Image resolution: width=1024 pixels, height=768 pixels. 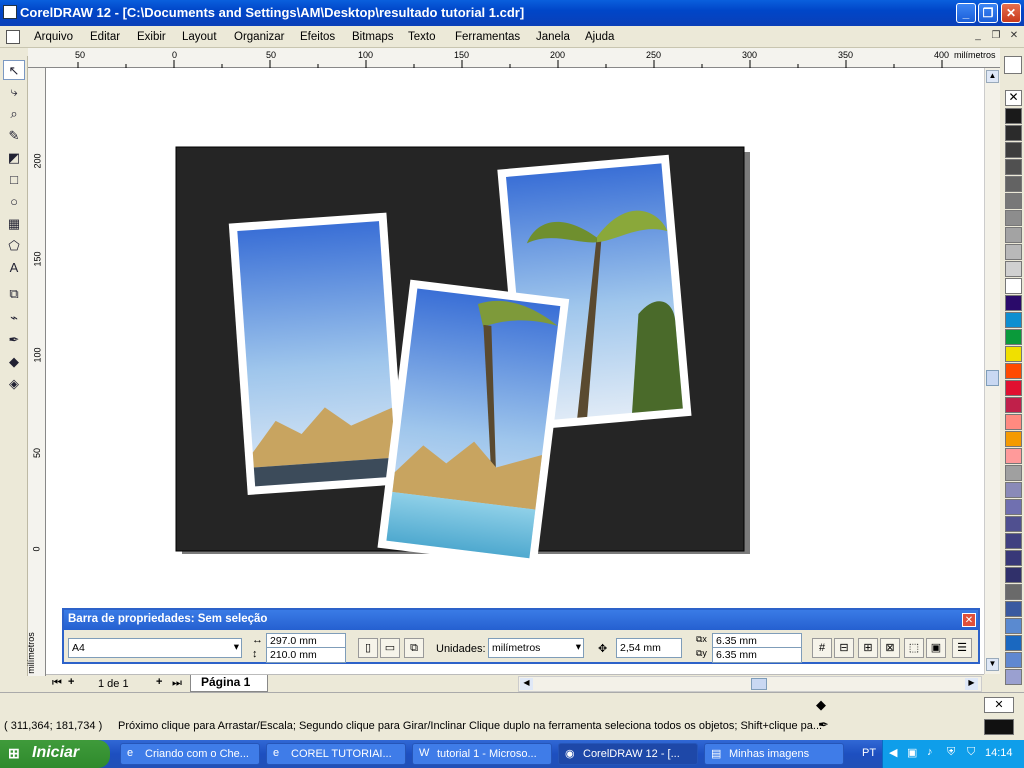 I want to click on scroll-right-button: ▶, so click(x=971, y=684).